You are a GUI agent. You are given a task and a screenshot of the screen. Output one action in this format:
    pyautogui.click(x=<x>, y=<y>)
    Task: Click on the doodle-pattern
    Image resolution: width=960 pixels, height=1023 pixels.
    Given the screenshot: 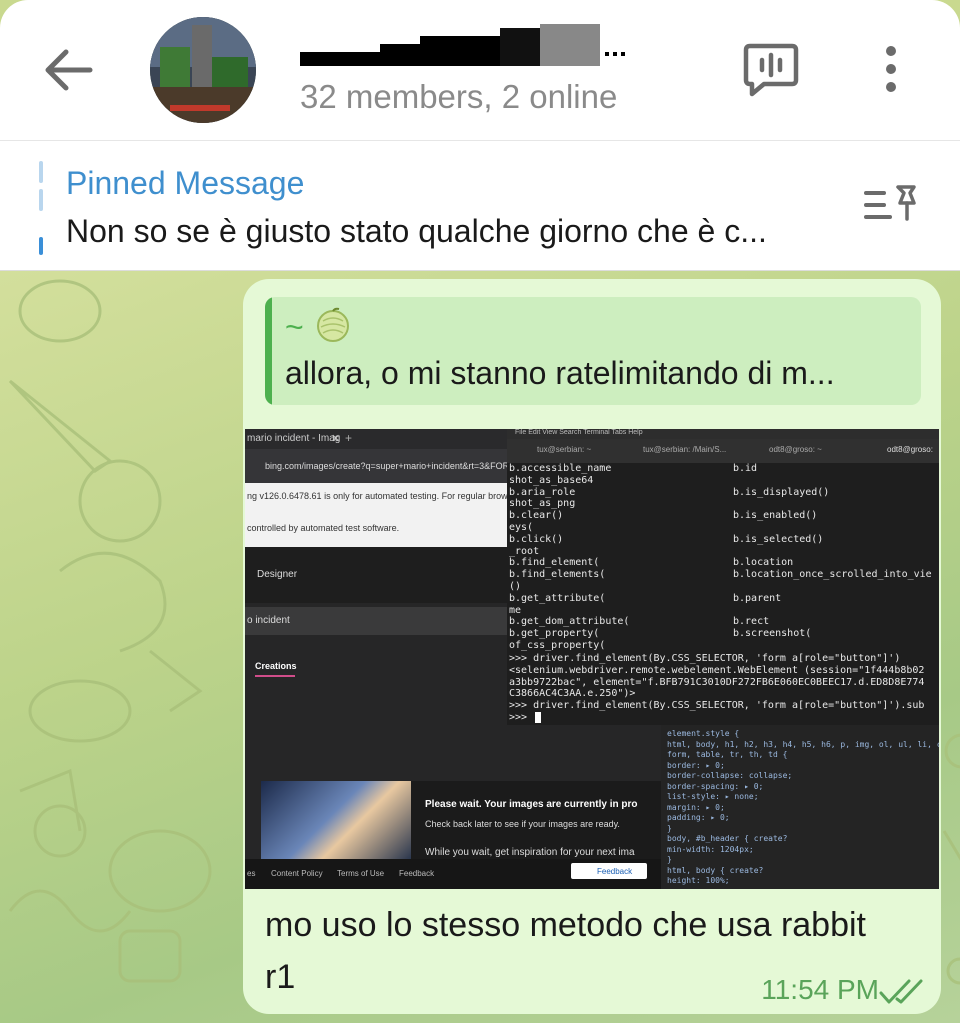 What is the action you would take?
    pyautogui.click(x=110, y=631)
    